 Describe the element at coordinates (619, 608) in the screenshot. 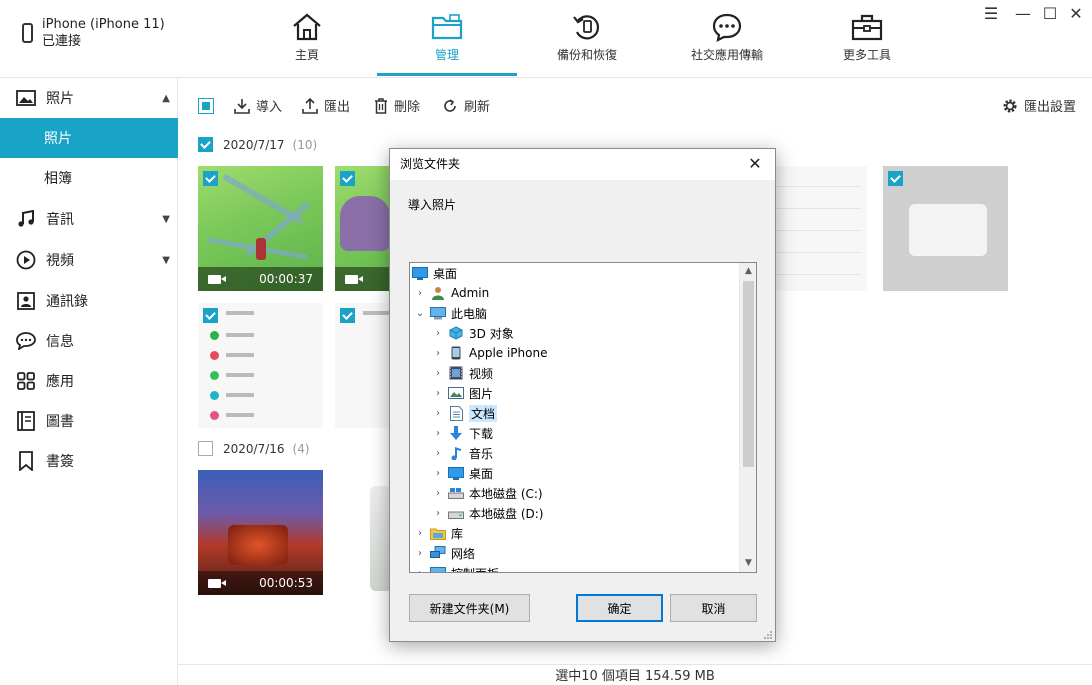

I see `ok-button: 确定` at that location.